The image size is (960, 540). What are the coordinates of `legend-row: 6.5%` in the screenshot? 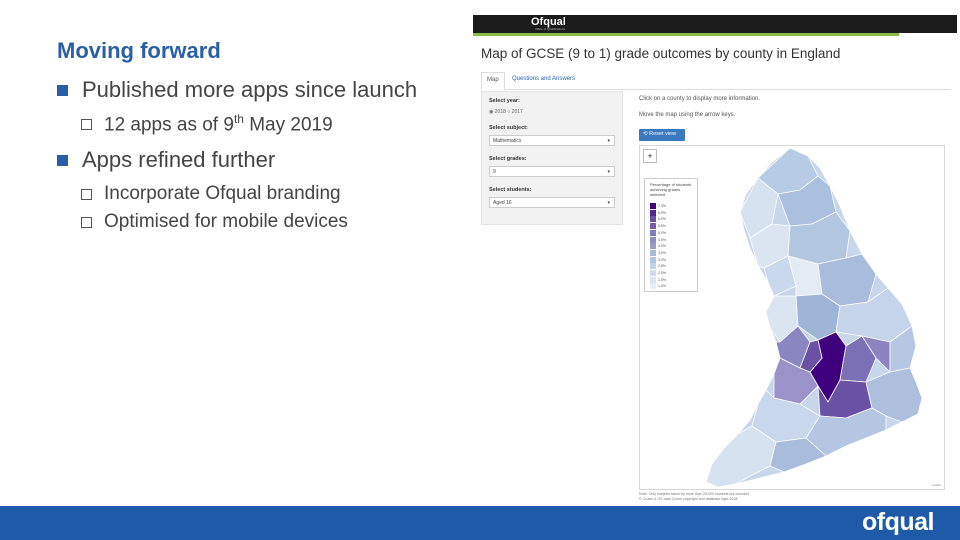 It's located at (658, 212).